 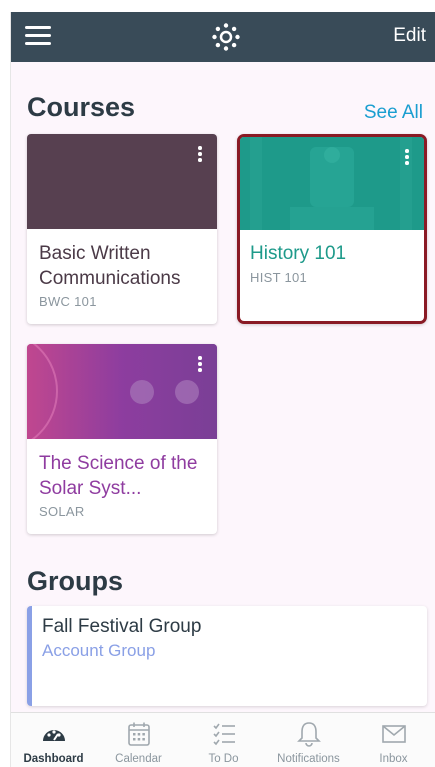 I want to click on tab-label: Dashboard, so click(x=53, y=759).